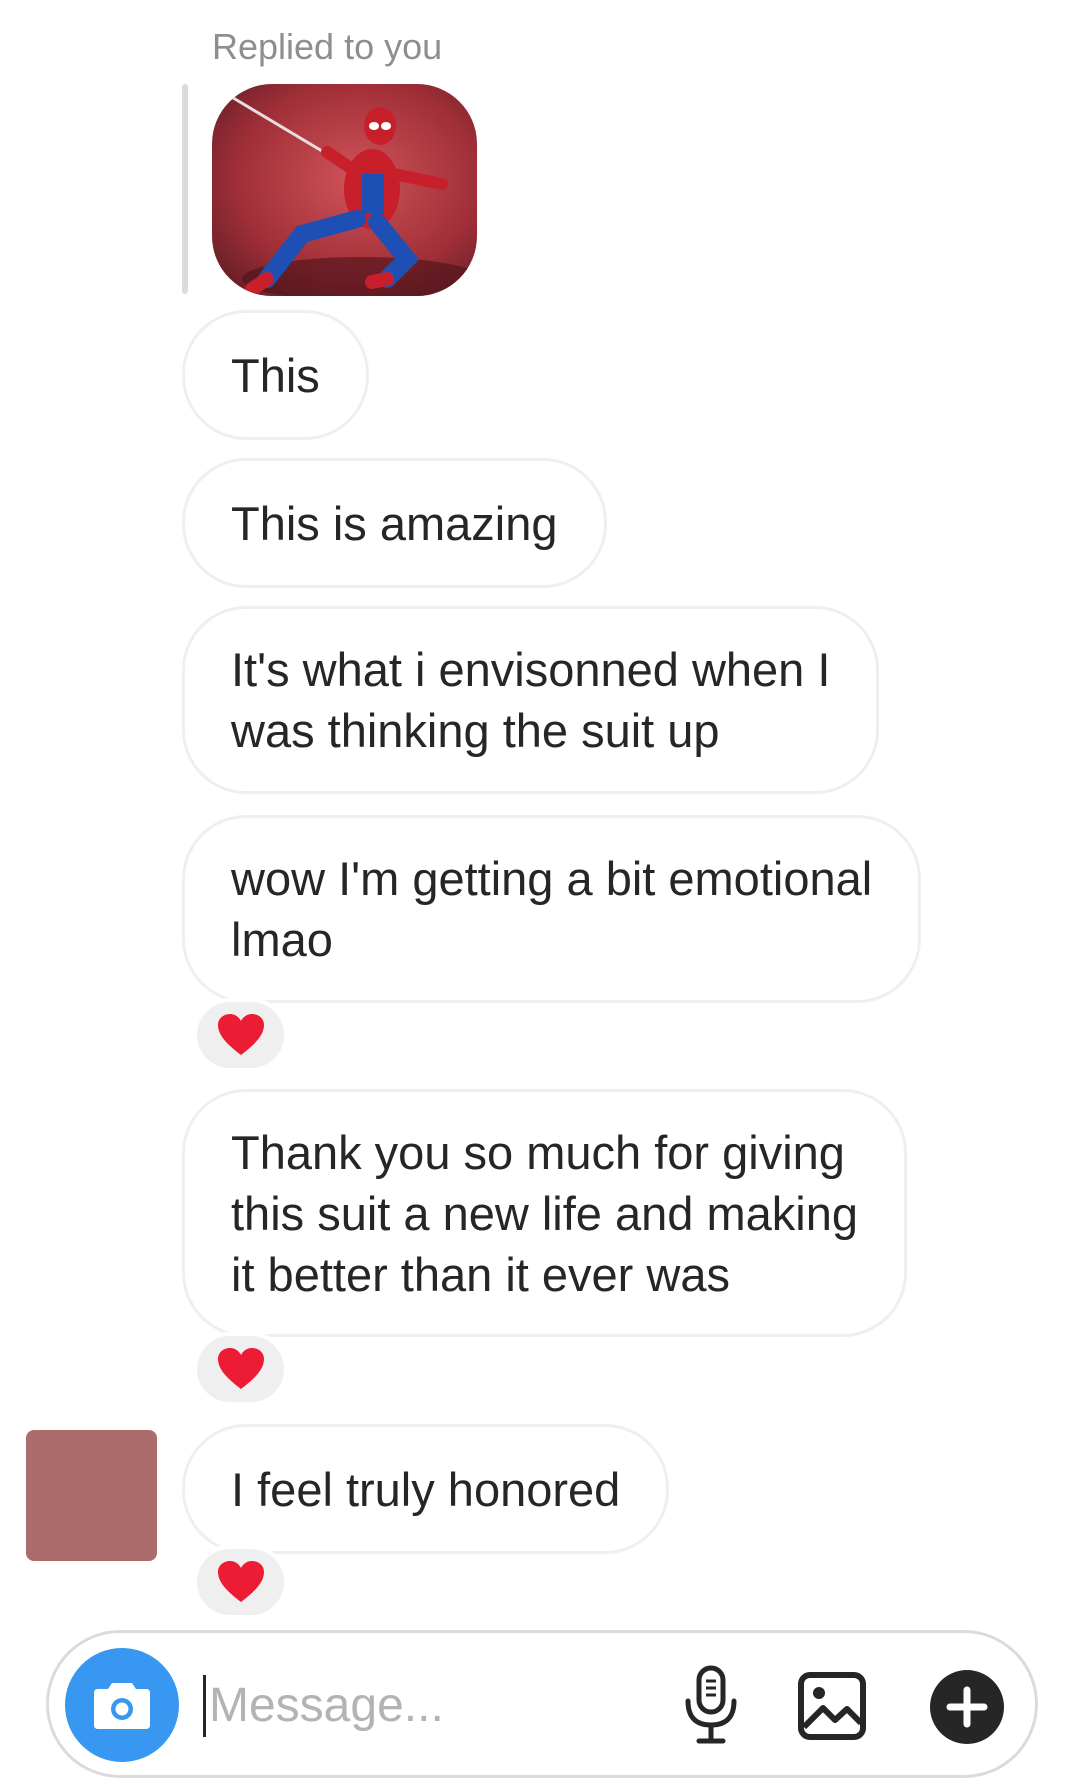  I want to click on replied-label: Replied to you, so click(327, 46).